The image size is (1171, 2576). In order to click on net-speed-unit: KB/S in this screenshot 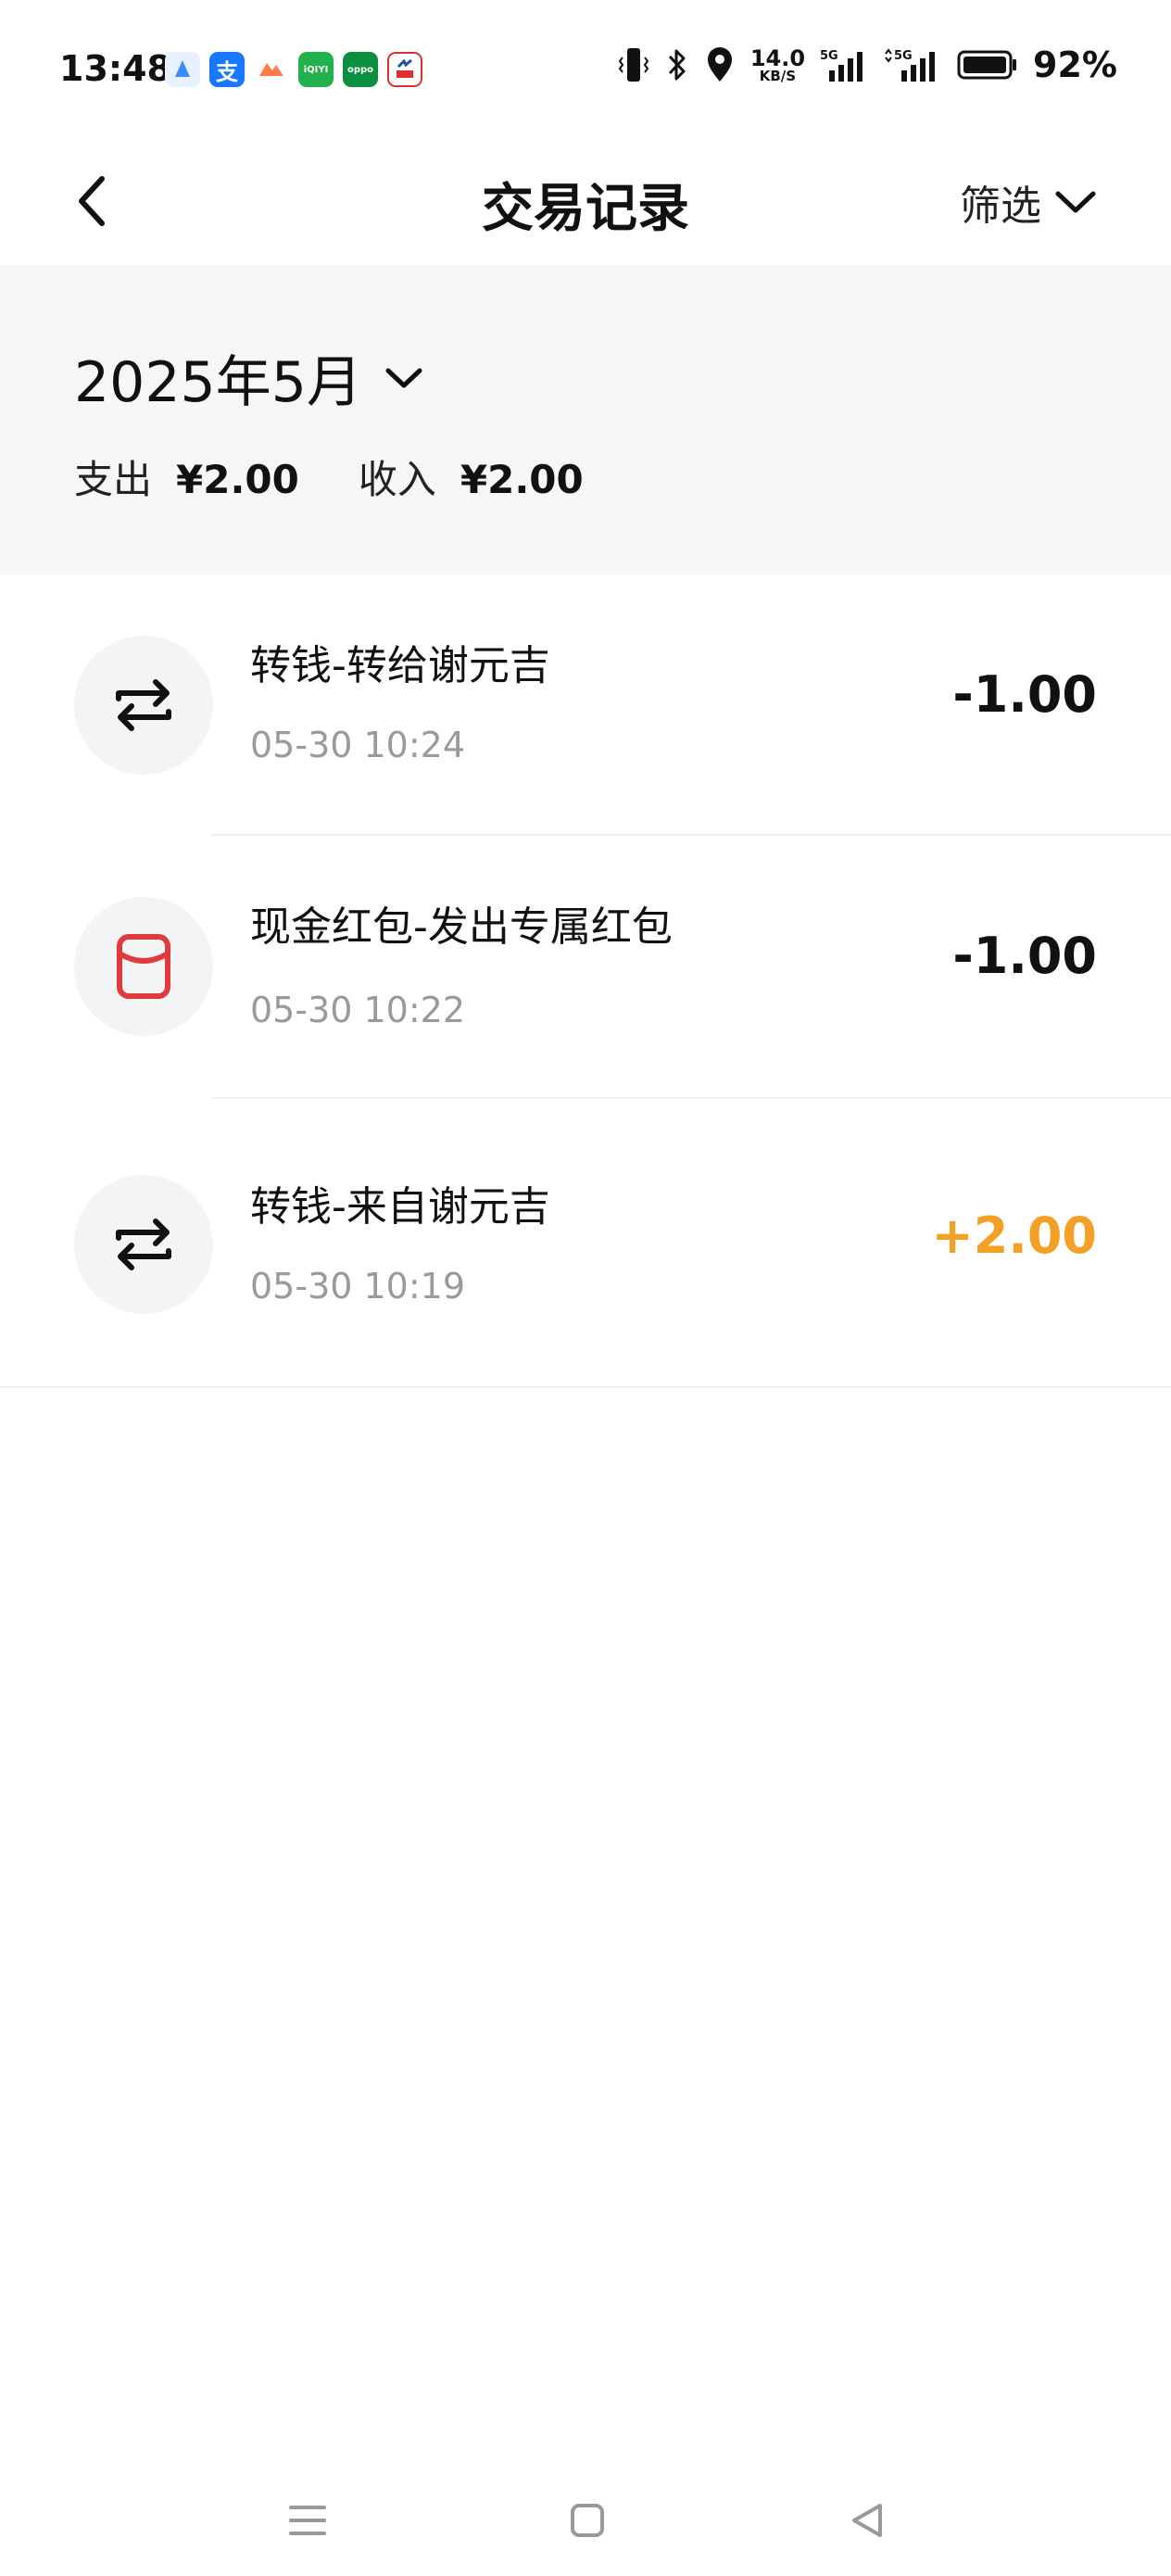, I will do `click(778, 76)`.